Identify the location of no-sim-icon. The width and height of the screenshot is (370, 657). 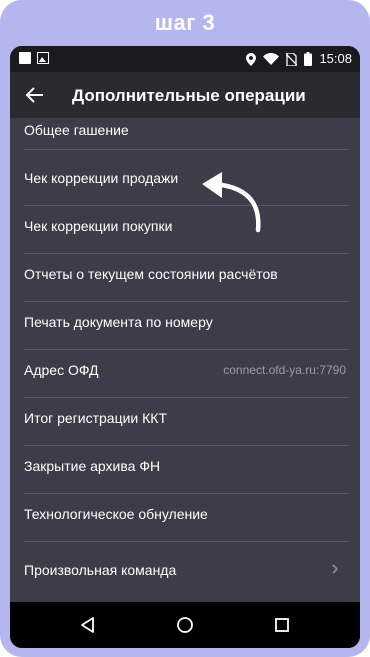
(292, 59).